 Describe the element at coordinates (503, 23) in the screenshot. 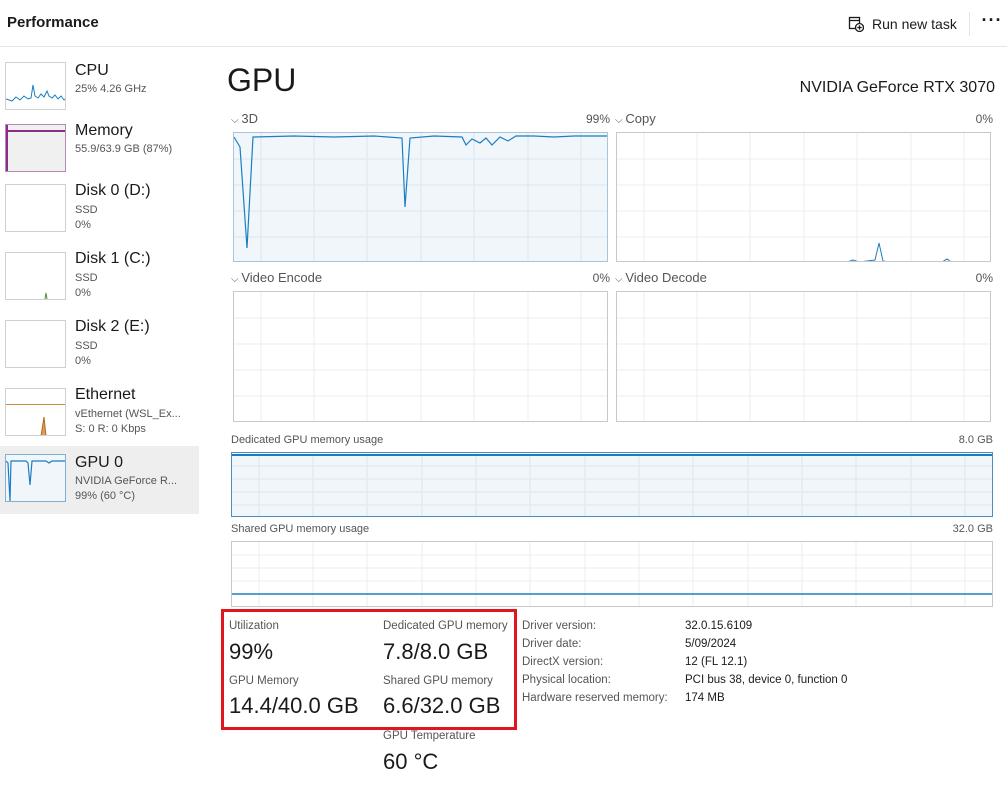

I see `title-bar: Performance Run new task ···` at that location.